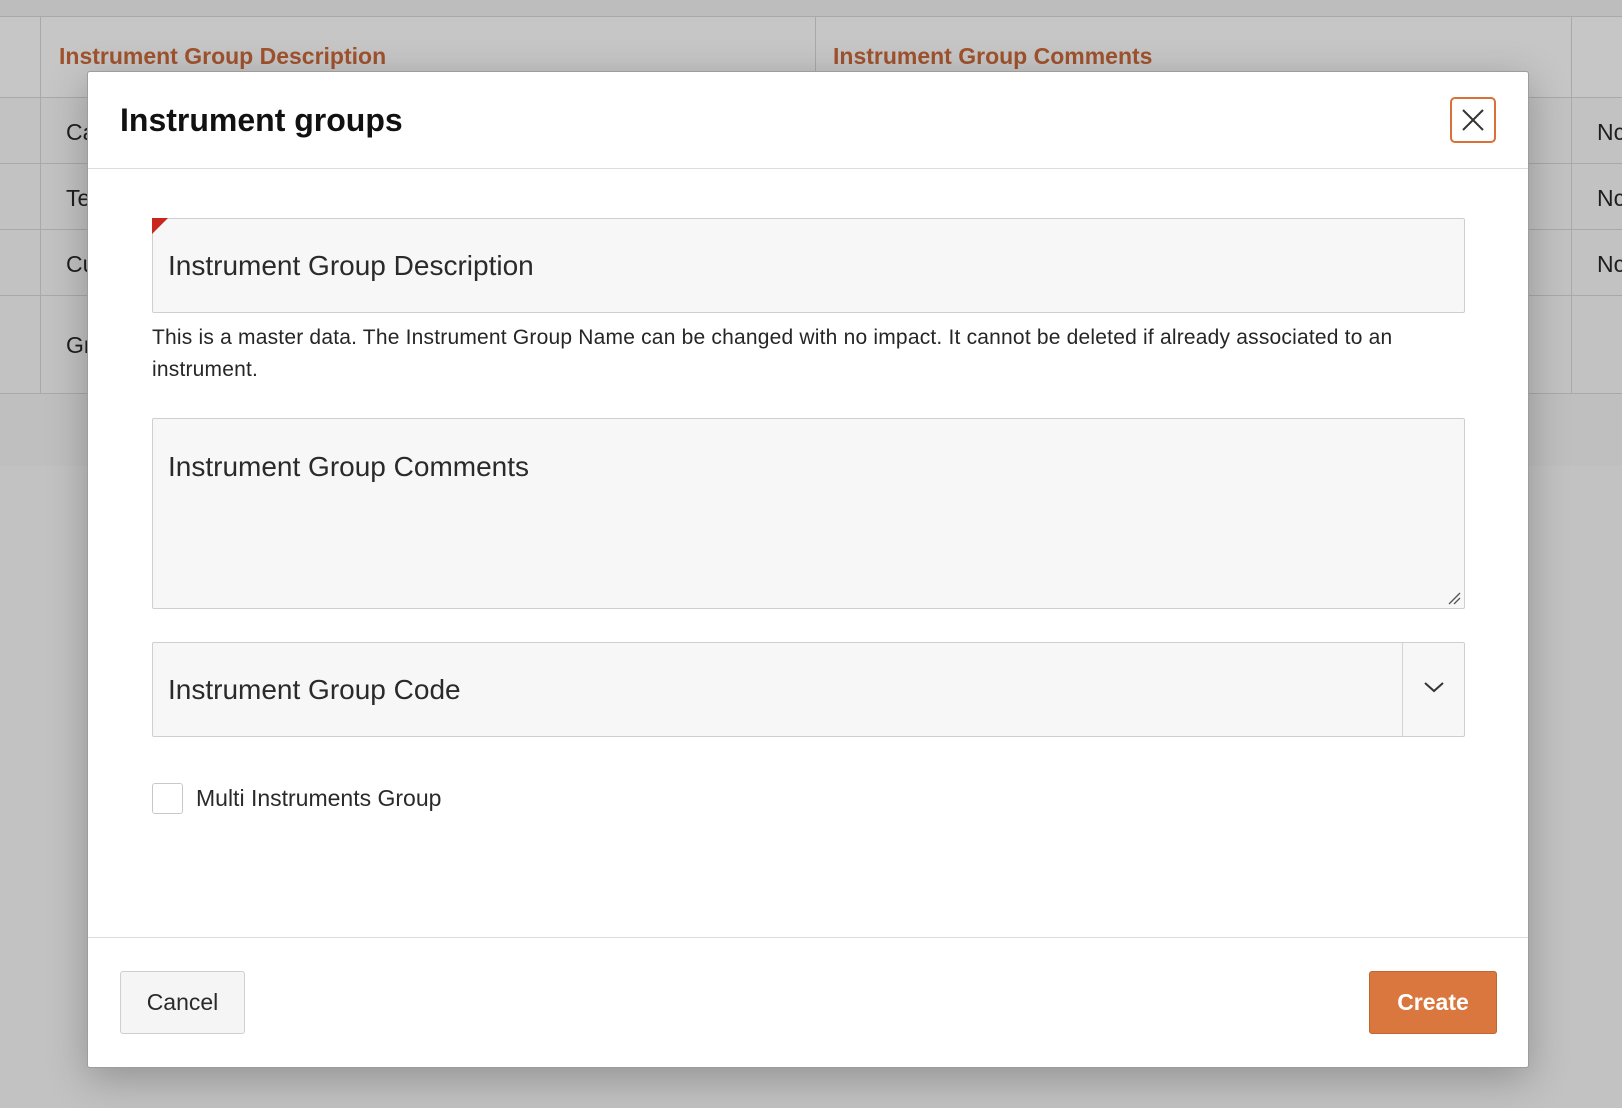  What do you see at coordinates (318, 798) in the screenshot?
I see `multi-instruments-group-label: Multi Instruments Group` at bounding box center [318, 798].